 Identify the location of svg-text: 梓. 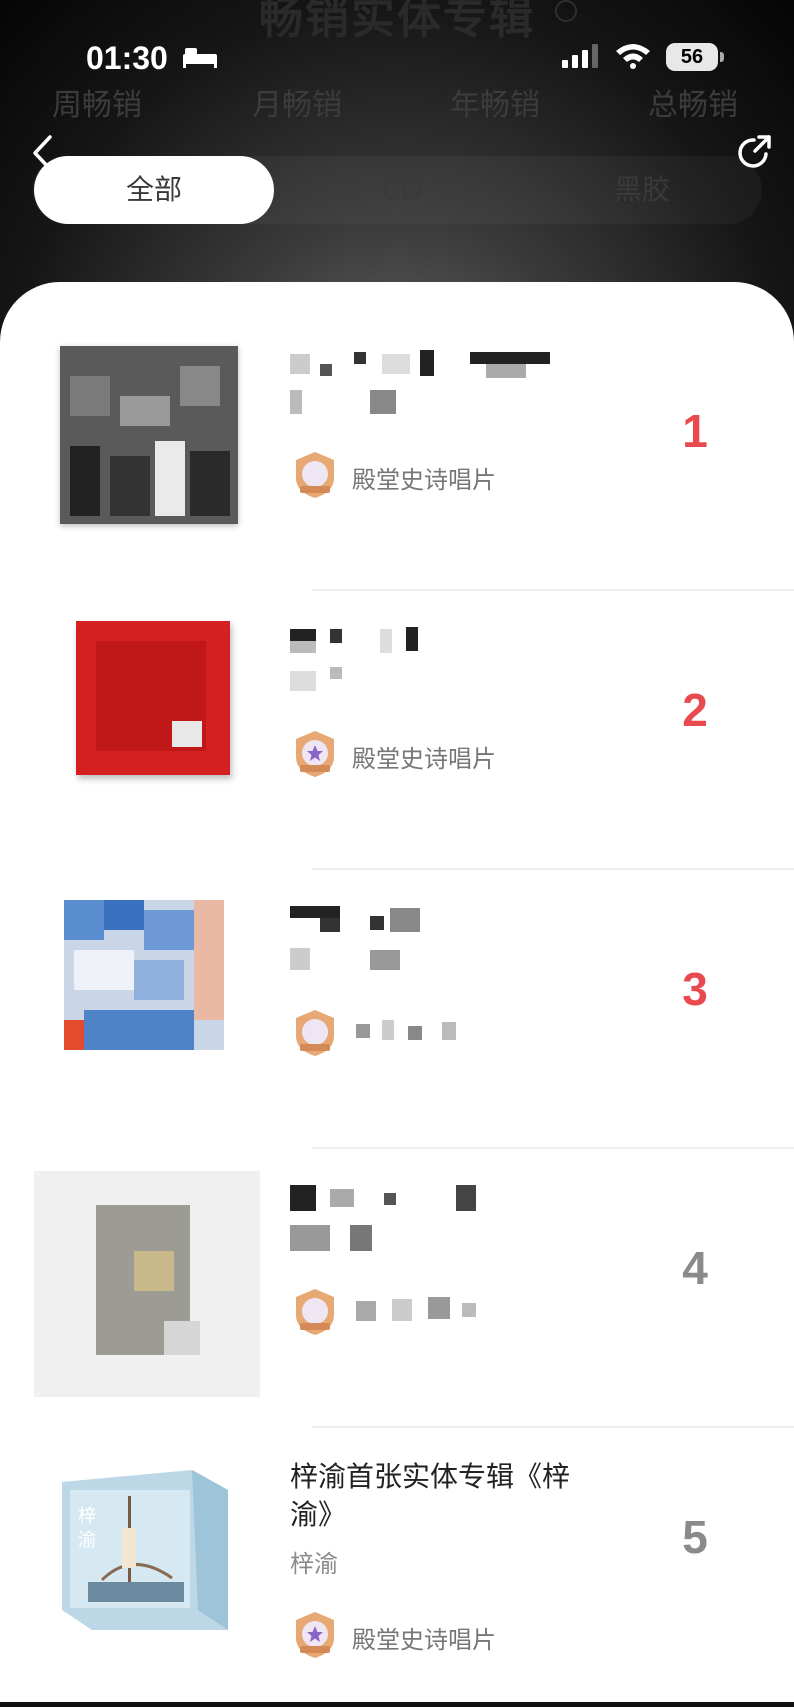
(87, 1516).